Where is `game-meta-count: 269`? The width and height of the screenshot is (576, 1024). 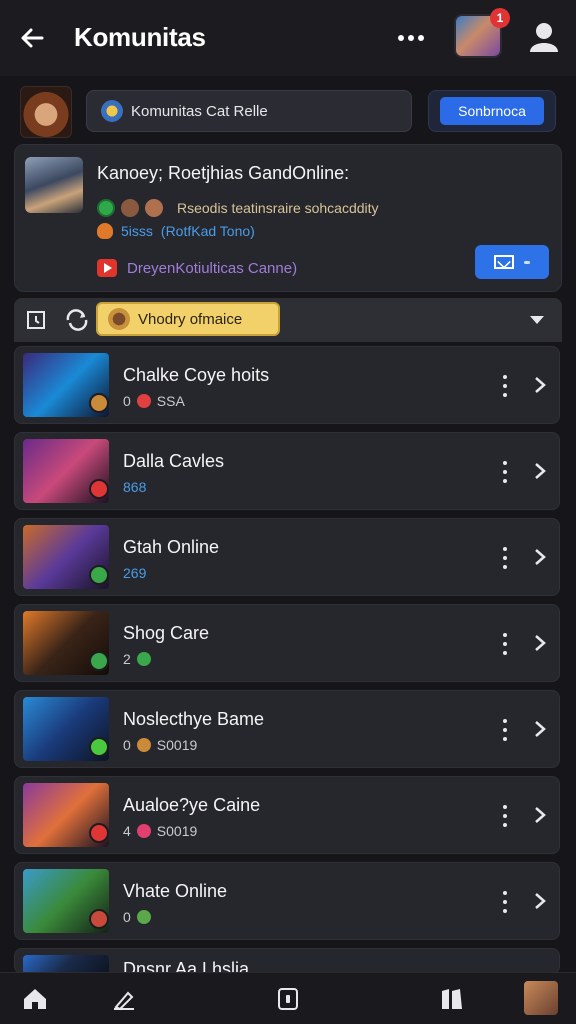
game-meta-count: 269 is located at coordinates (135, 573).